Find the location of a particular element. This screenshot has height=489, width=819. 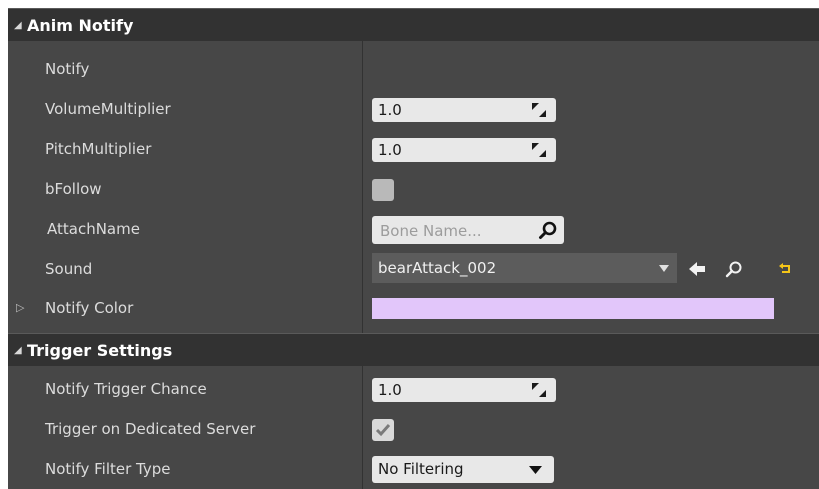

reset-arrow-icon is located at coordinates (785, 269).